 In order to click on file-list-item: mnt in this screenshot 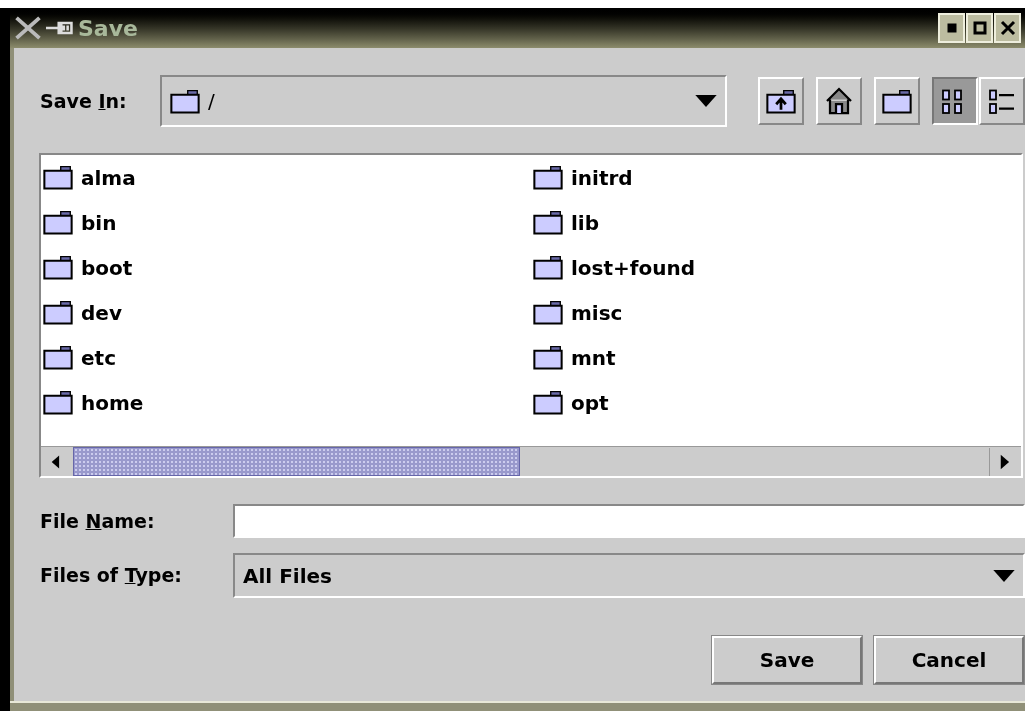, I will do `click(573, 357)`.